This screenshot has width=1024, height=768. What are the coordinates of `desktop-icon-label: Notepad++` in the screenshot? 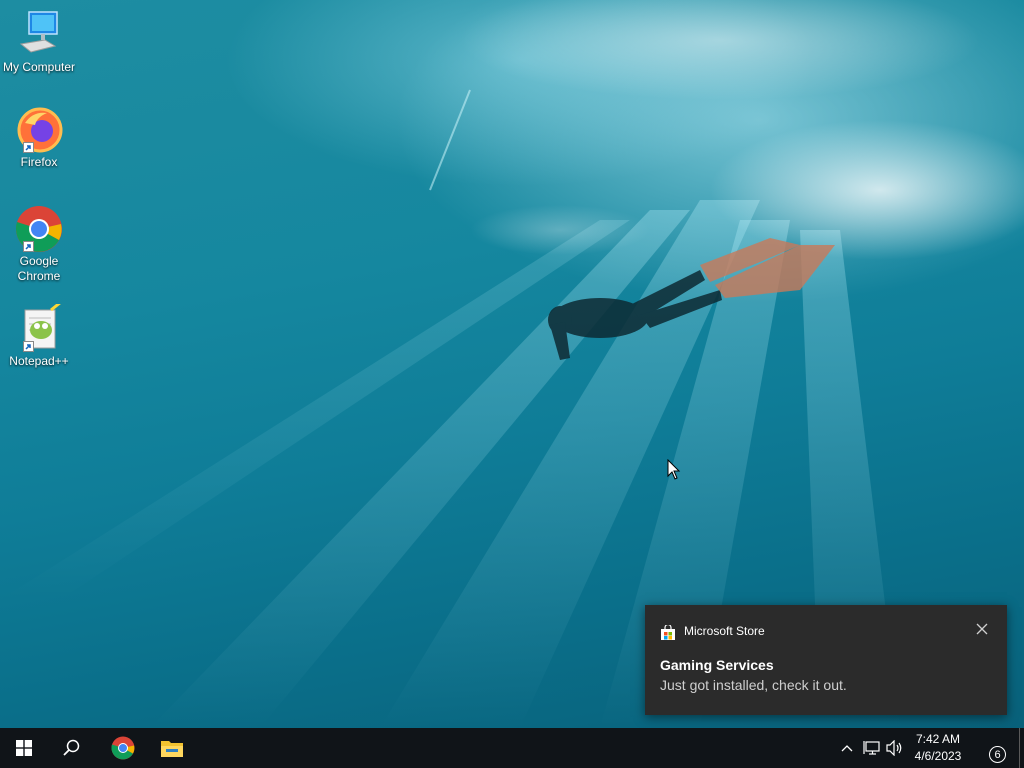 It's located at (39, 361).